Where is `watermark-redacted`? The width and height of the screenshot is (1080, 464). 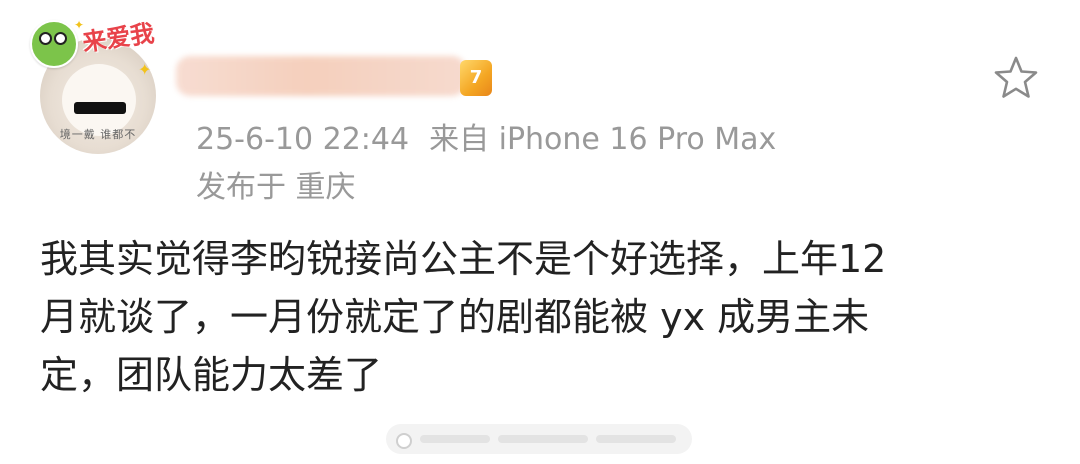 watermark-redacted is located at coordinates (539, 439).